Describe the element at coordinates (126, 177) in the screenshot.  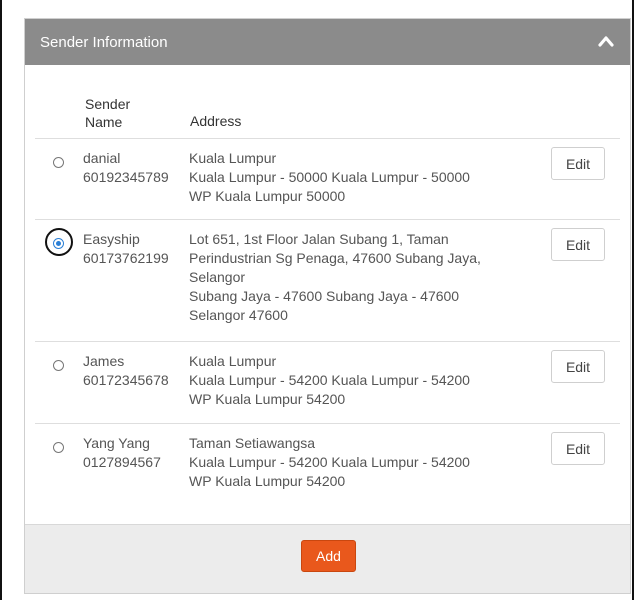
I see `sender-phone: 60192345789` at that location.